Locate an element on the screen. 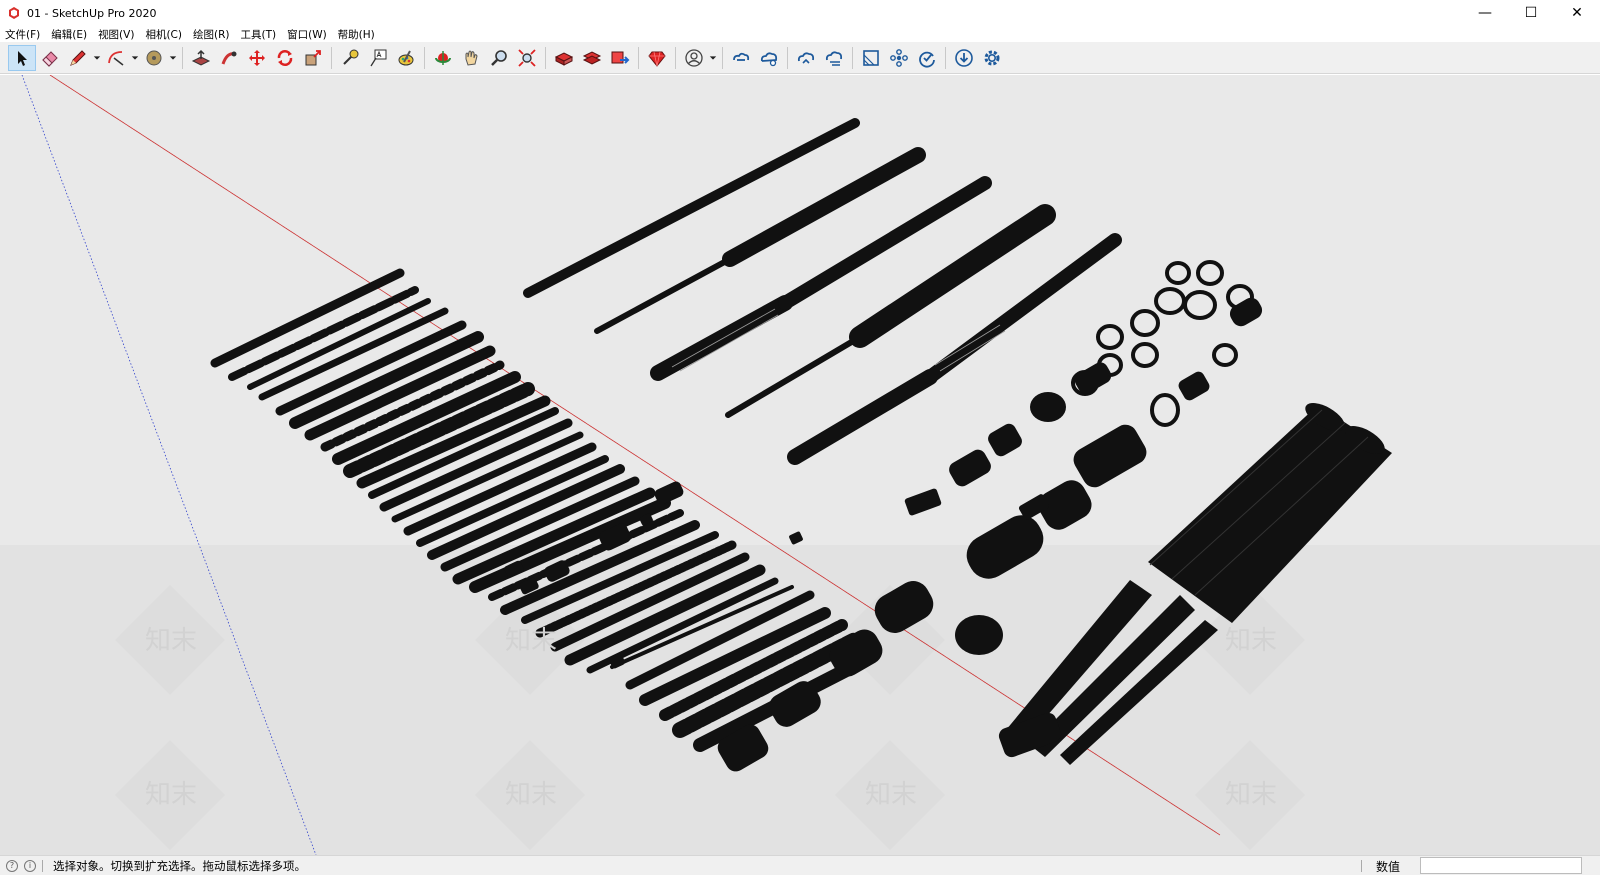 Image resolution: width=1600 pixels, height=875 pixels. rotate-tool-button is located at coordinates (285, 58).